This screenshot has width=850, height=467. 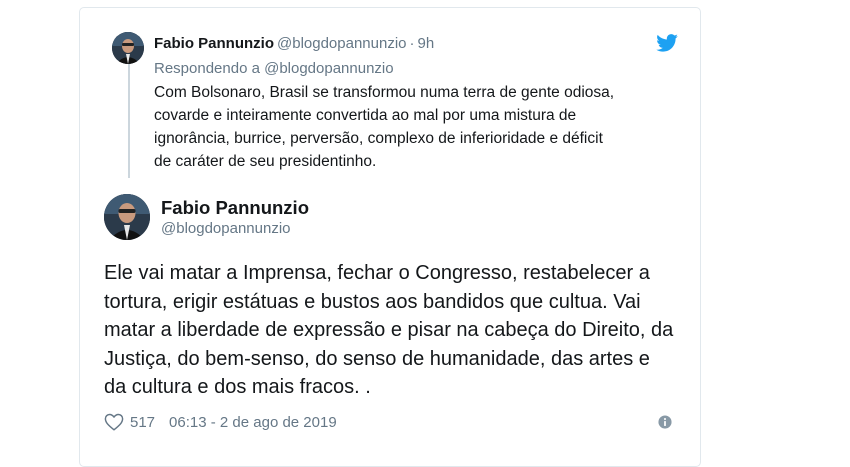 What do you see at coordinates (237, 387) in the screenshot?
I see `text-line: da cultura e dos mais fracos. .` at bounding box center [237, 387].